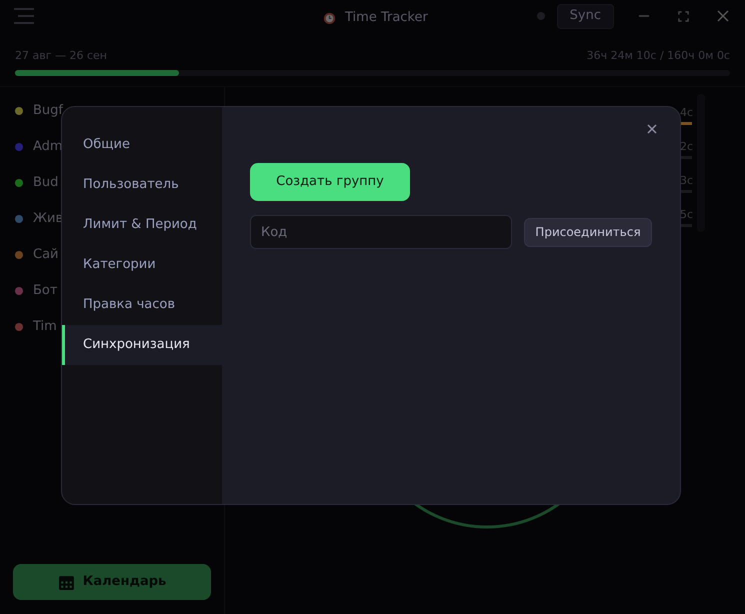 The height and width of the screenshot is (614, 745). What do you see at coordinates (142, 305) in the screenshot?
I see `settings-tab: Правка часов` at bounding box center [142, 305].